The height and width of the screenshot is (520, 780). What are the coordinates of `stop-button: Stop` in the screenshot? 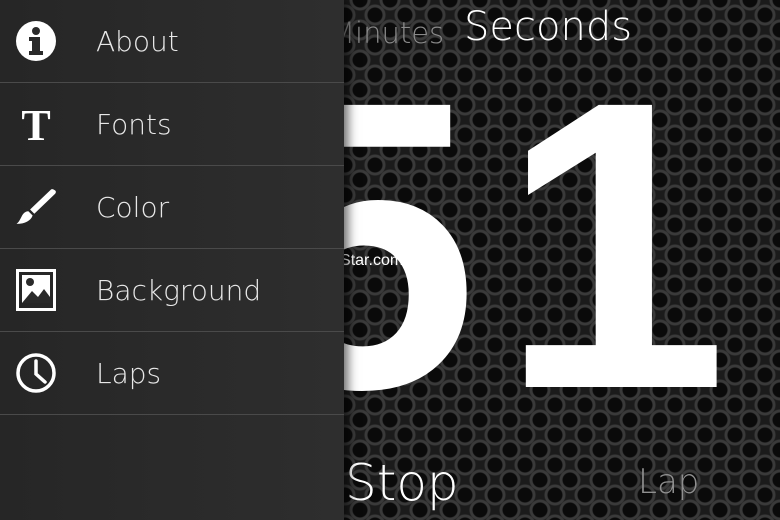 It's located at (402, 483).